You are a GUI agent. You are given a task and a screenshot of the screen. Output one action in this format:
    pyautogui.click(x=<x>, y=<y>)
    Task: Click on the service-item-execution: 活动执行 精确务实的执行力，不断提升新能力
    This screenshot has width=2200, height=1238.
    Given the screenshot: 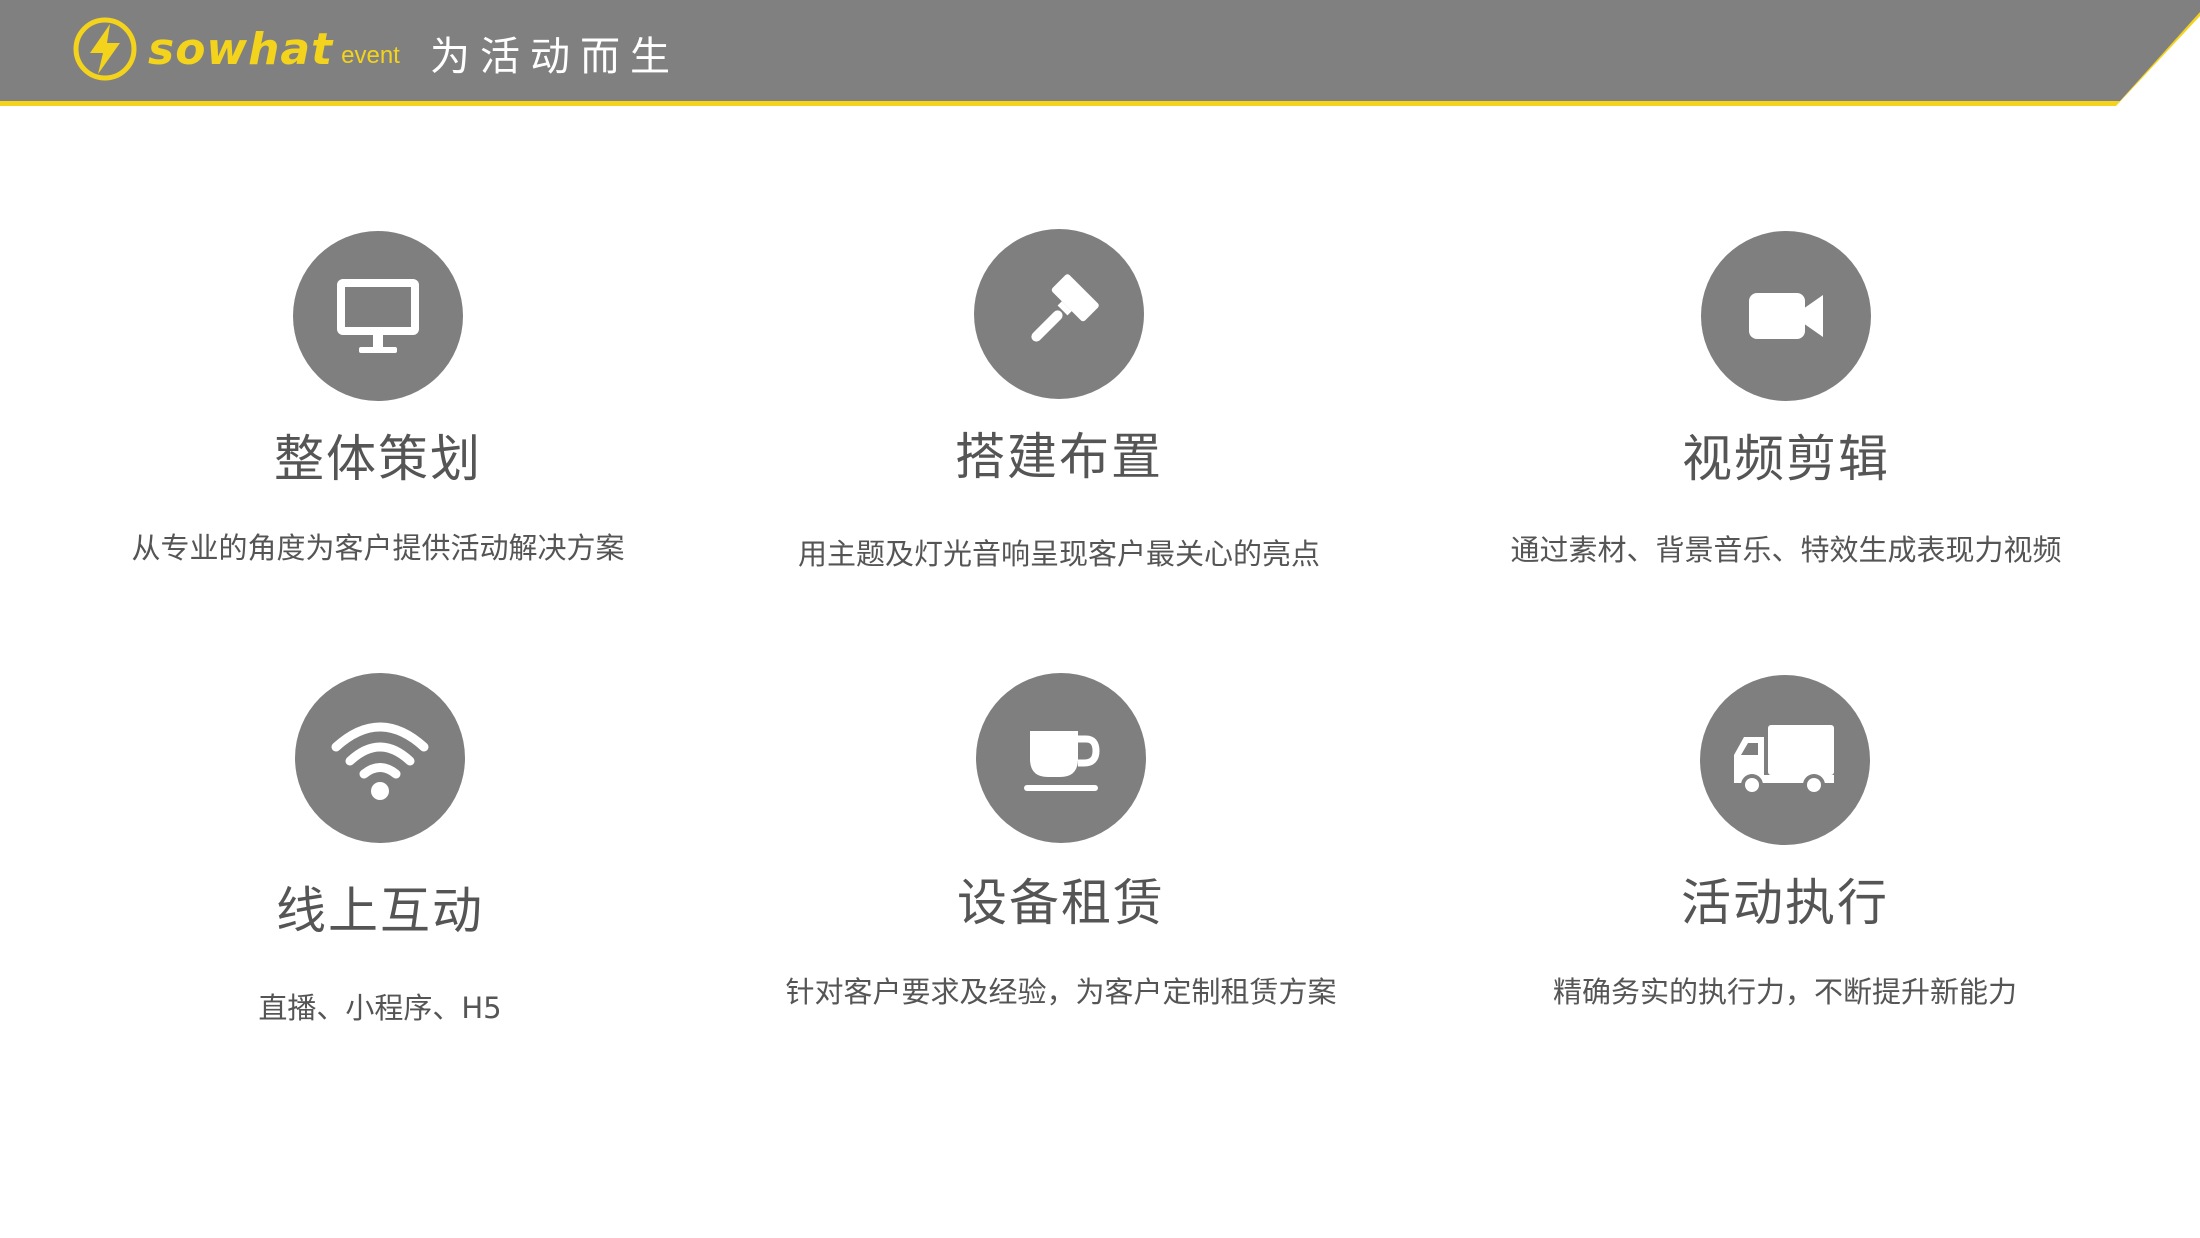 What is the action you would take?
    pyautogui.click(x=1785, y=843)
    